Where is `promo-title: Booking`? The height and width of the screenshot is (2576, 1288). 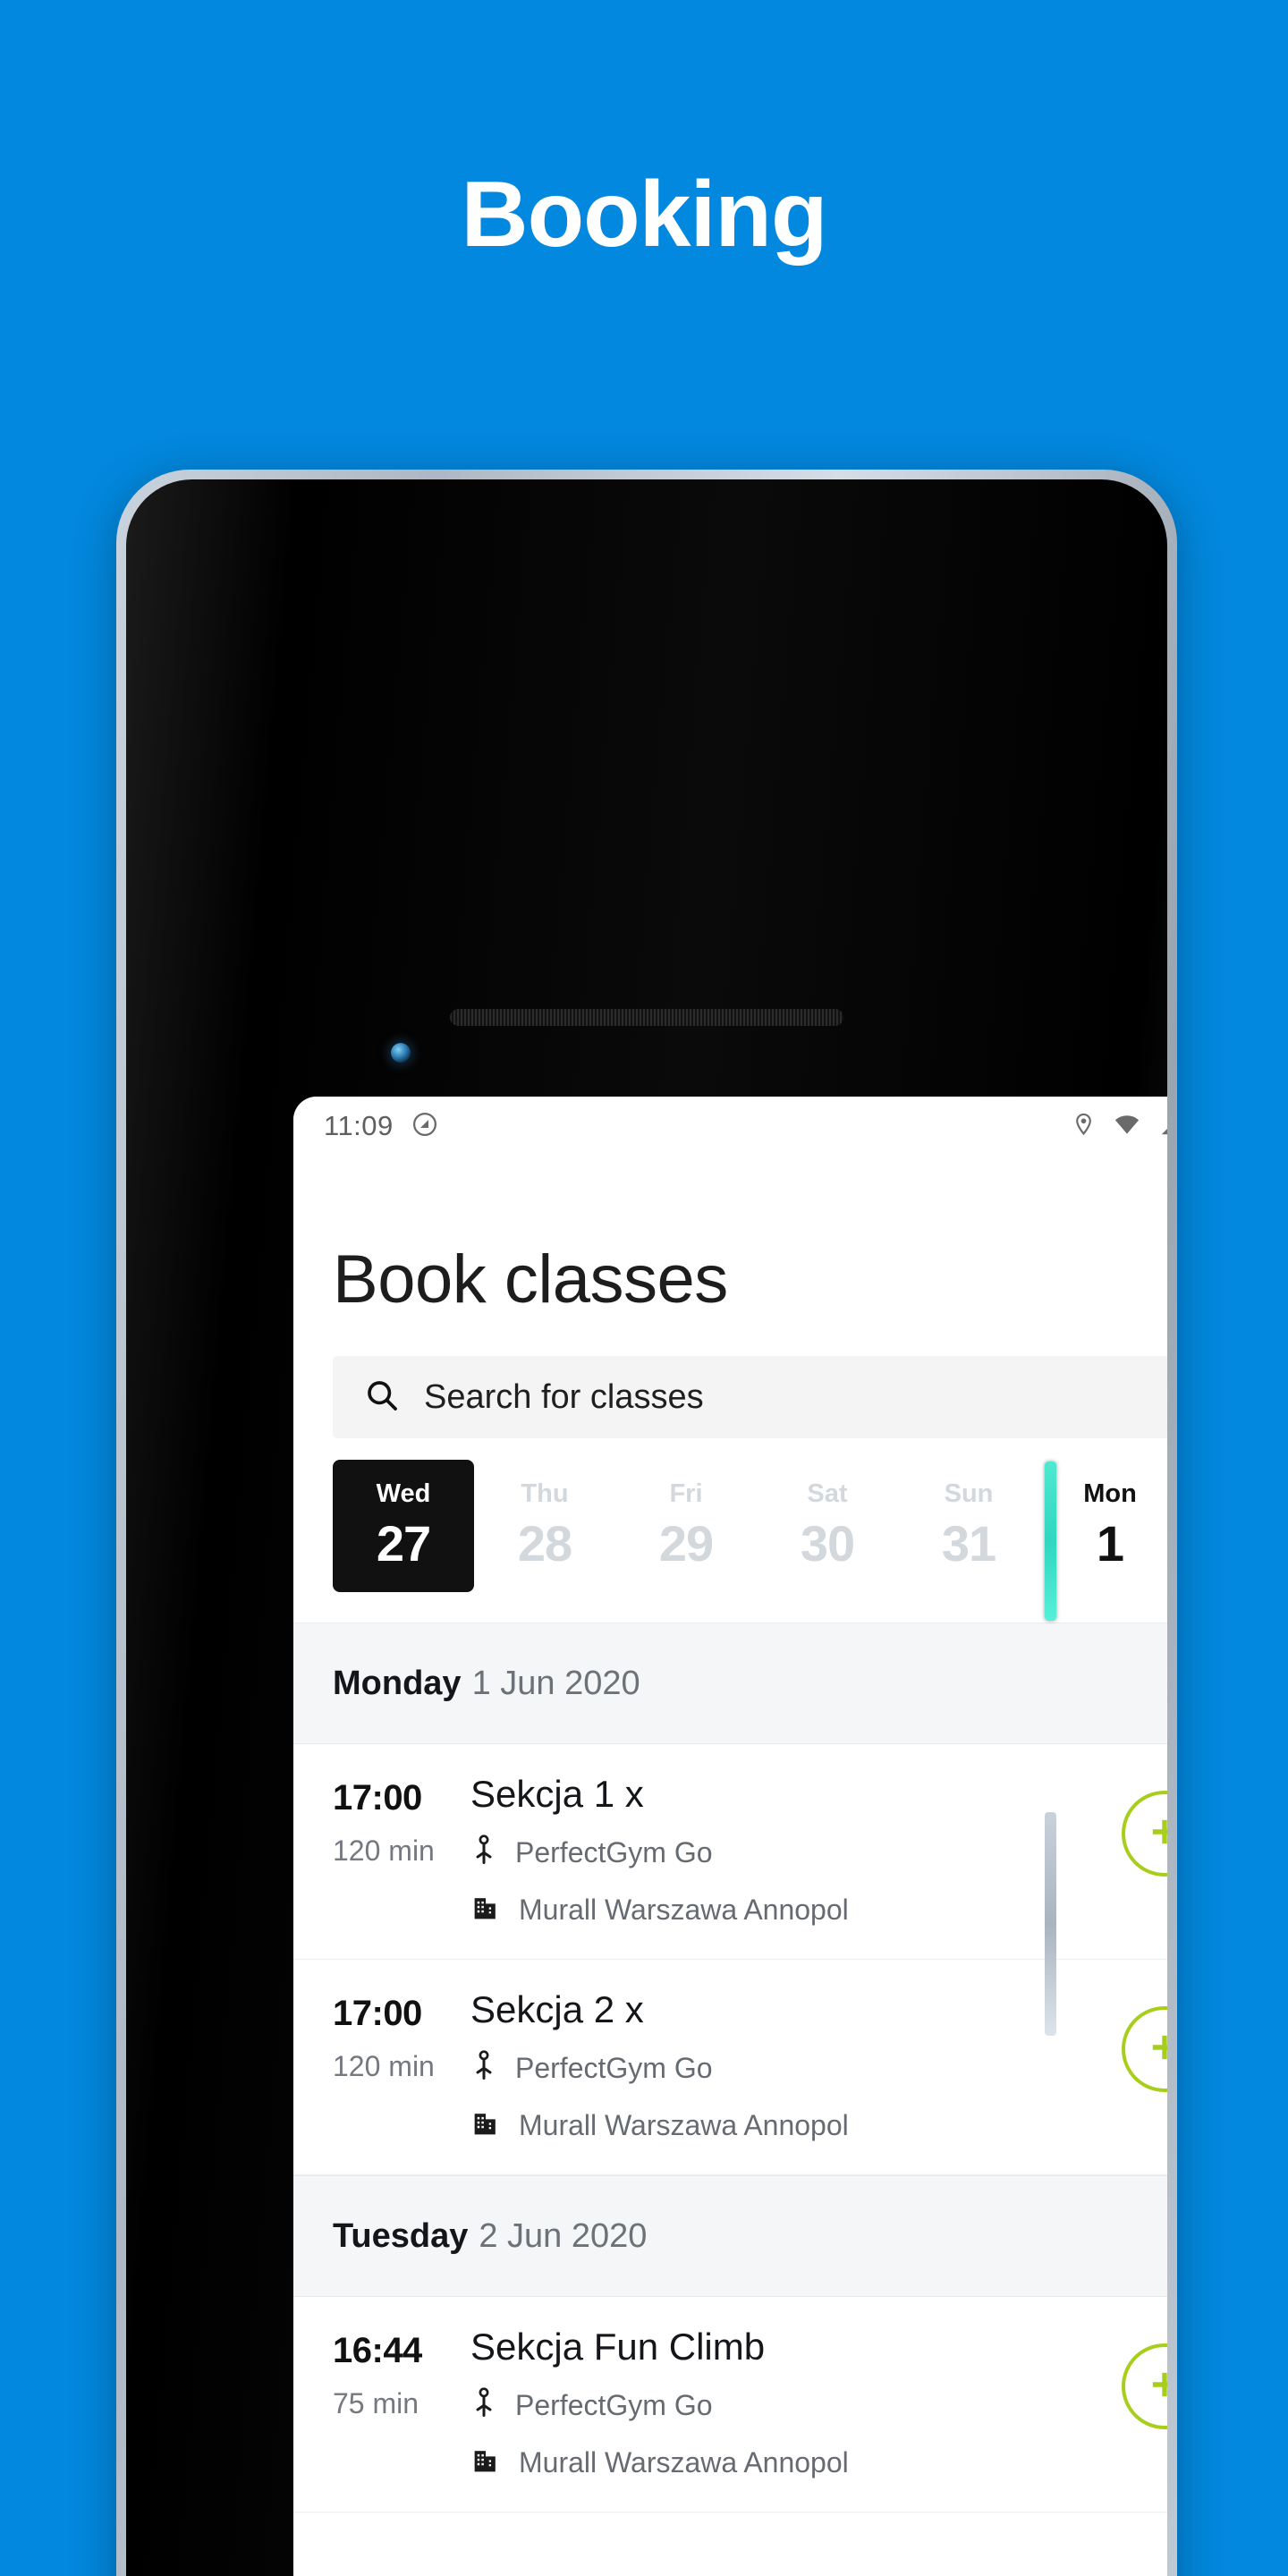
promo-title: Booking is located at coordinates (644, 215).